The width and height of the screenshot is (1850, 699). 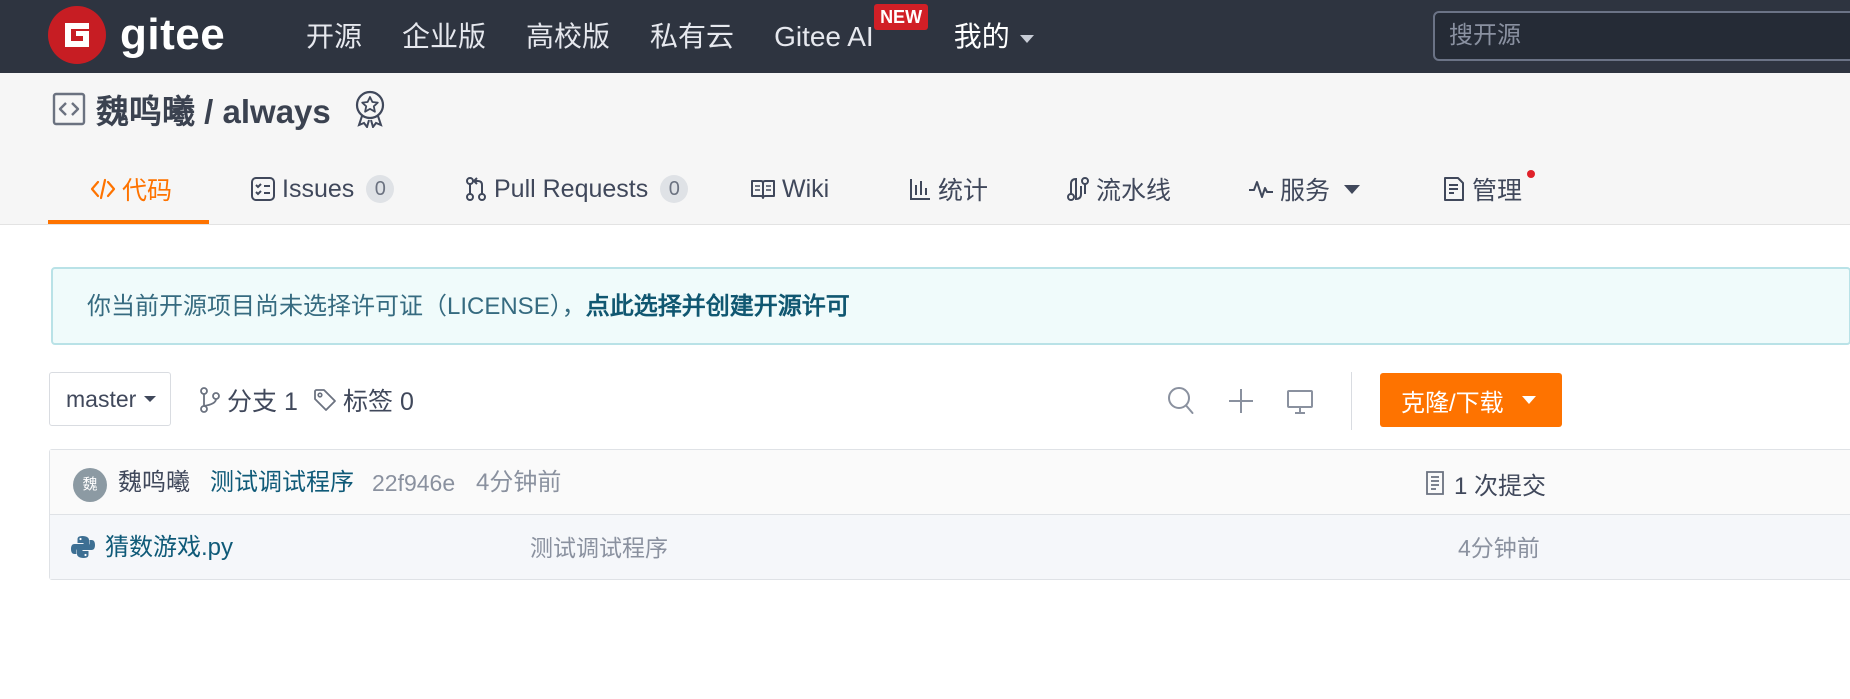 What do you see at coordinates (263, 189) in the screenshot?
I see `issues-icon` at bounding box center [263, 189].